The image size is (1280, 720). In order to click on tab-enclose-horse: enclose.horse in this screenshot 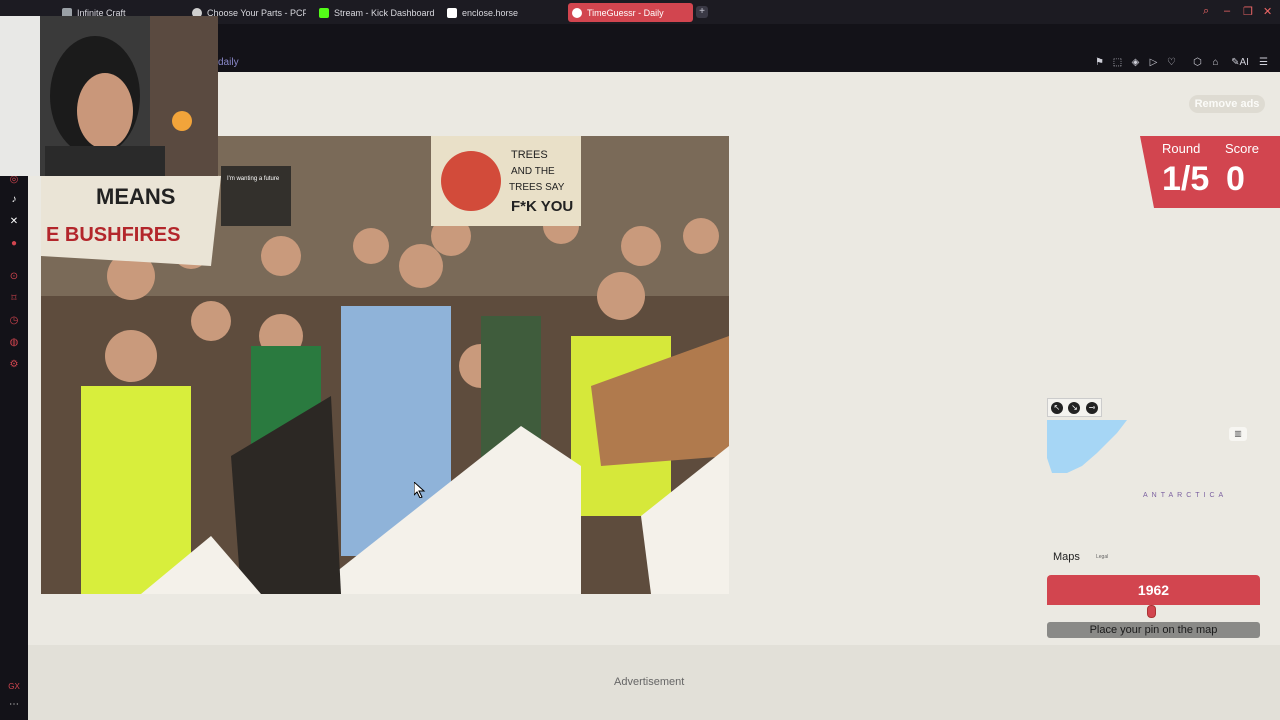, I will do `click(502, 12)`.